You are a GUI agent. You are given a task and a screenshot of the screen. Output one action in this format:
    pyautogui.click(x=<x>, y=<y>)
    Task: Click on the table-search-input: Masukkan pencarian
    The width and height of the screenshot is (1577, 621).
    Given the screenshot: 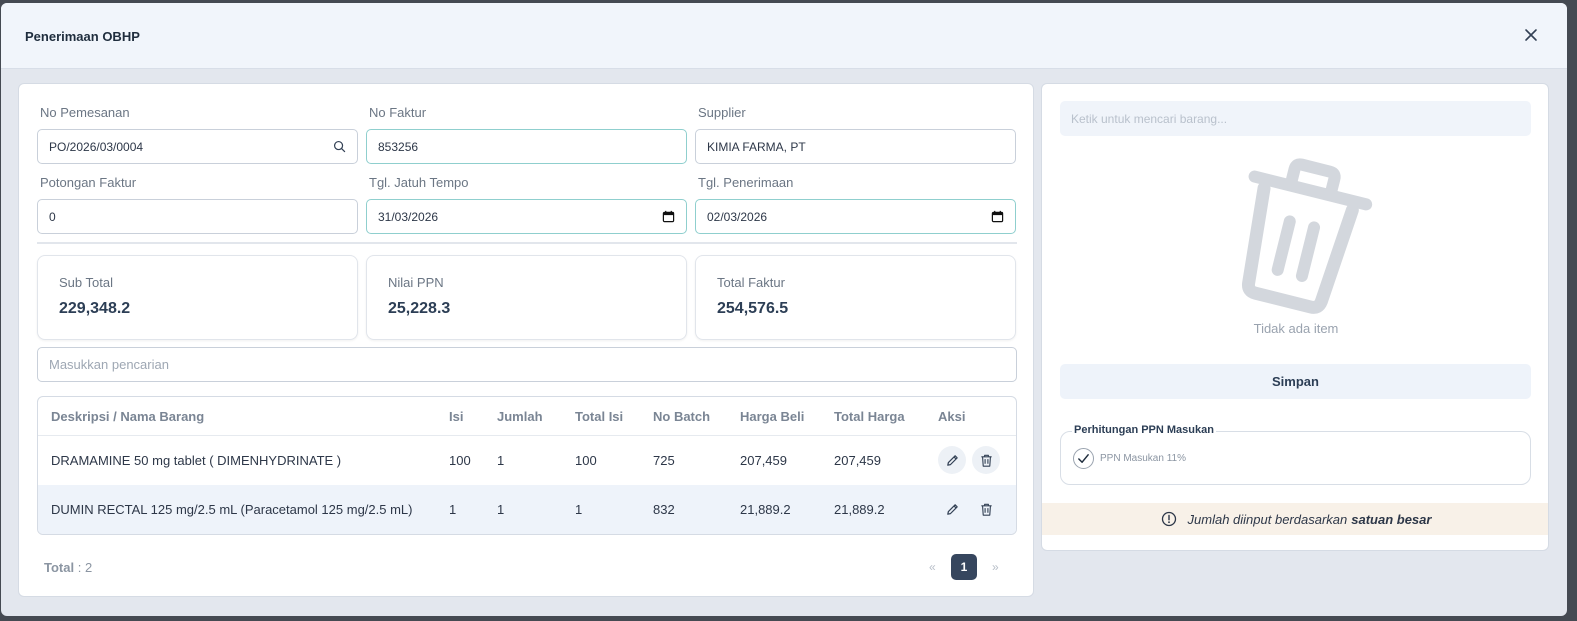 What is the action you would take?
    pyautogui.click(x=527, y=364)
    